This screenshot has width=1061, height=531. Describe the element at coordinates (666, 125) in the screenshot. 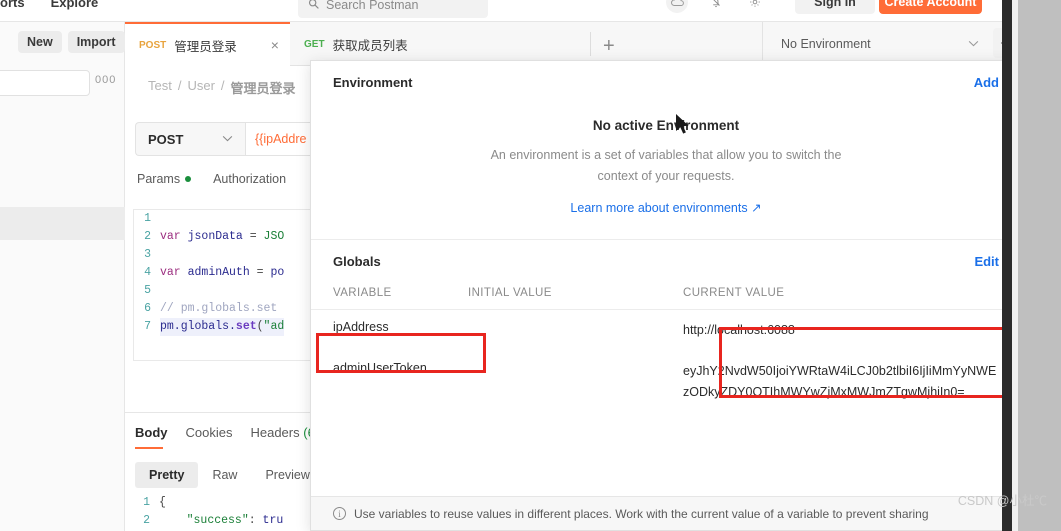

I see `empty-state-title: No active Environment` at that location.